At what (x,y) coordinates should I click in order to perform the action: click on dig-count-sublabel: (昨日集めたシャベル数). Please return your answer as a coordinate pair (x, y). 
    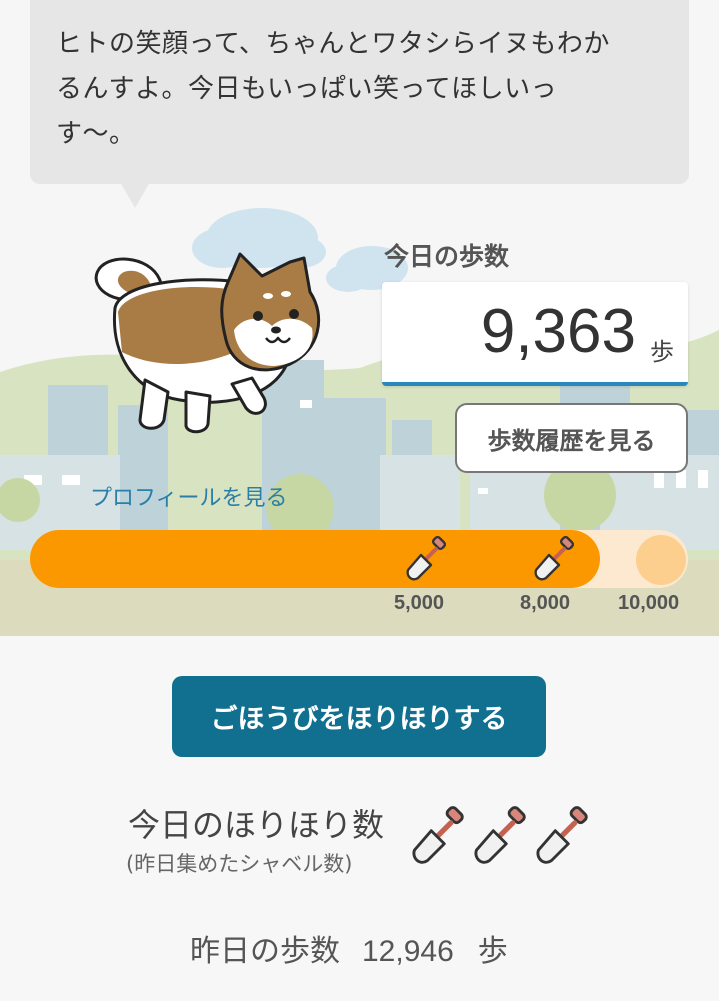
    Looking at the image, I should click on (239, 864).